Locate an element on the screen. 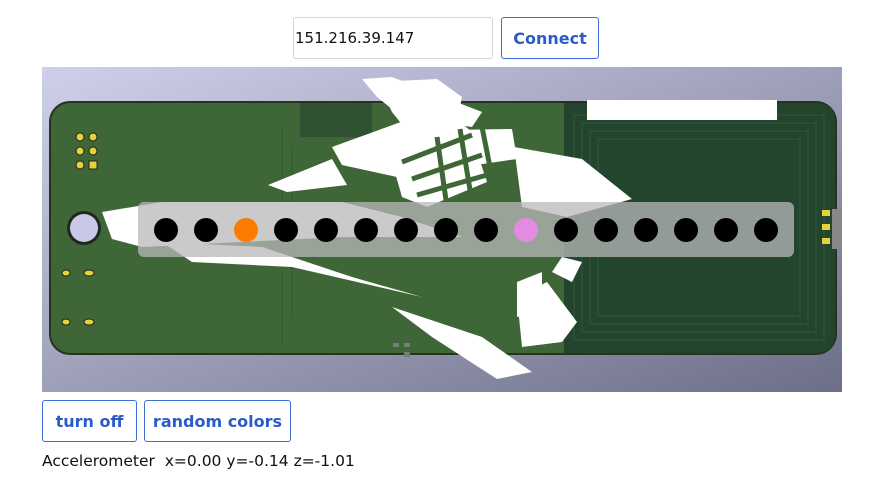 This screenshot has width=880, height=495. turn-off-button: turn off is located at coordinates (89, 421).